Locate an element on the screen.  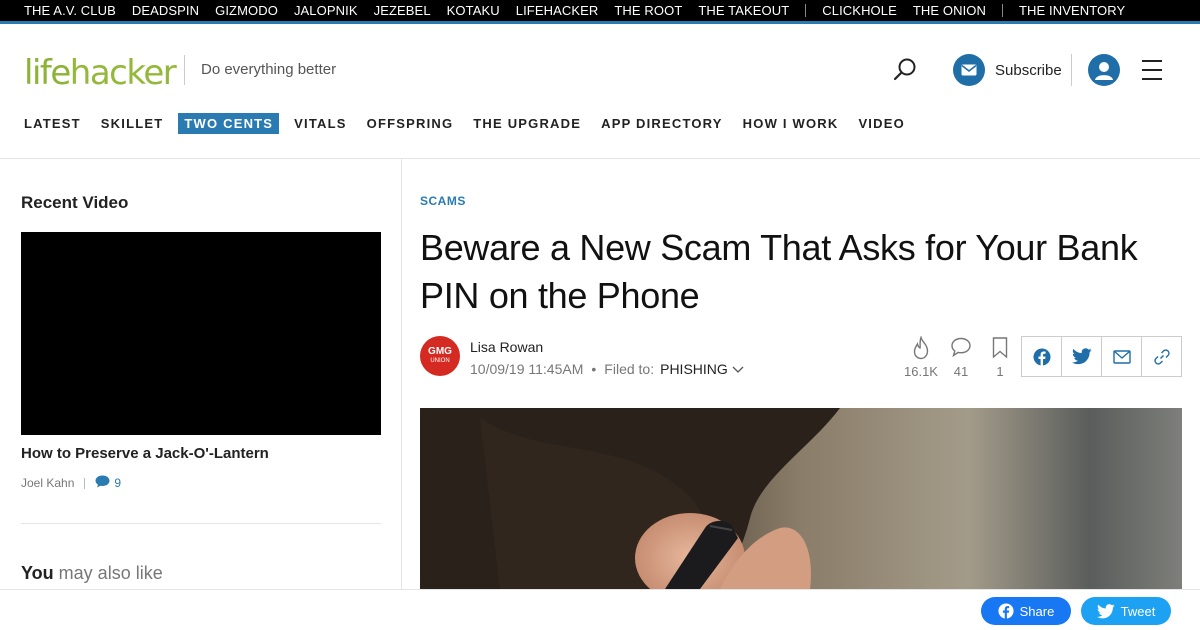
network-link: JEZEBEL is located at coordinates (402, 10).